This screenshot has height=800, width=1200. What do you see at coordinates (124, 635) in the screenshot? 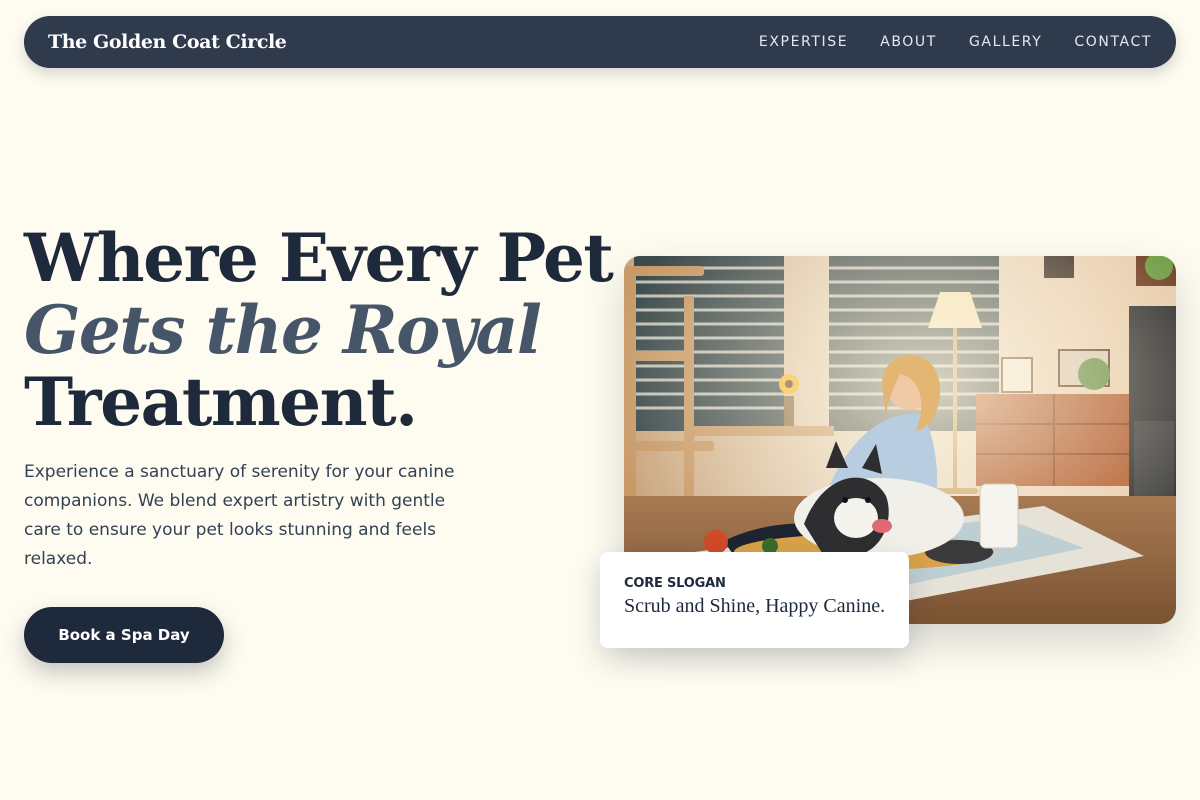
I see `book-spa-day-button: Book a Spa Day` at bounding box center [124, 635].